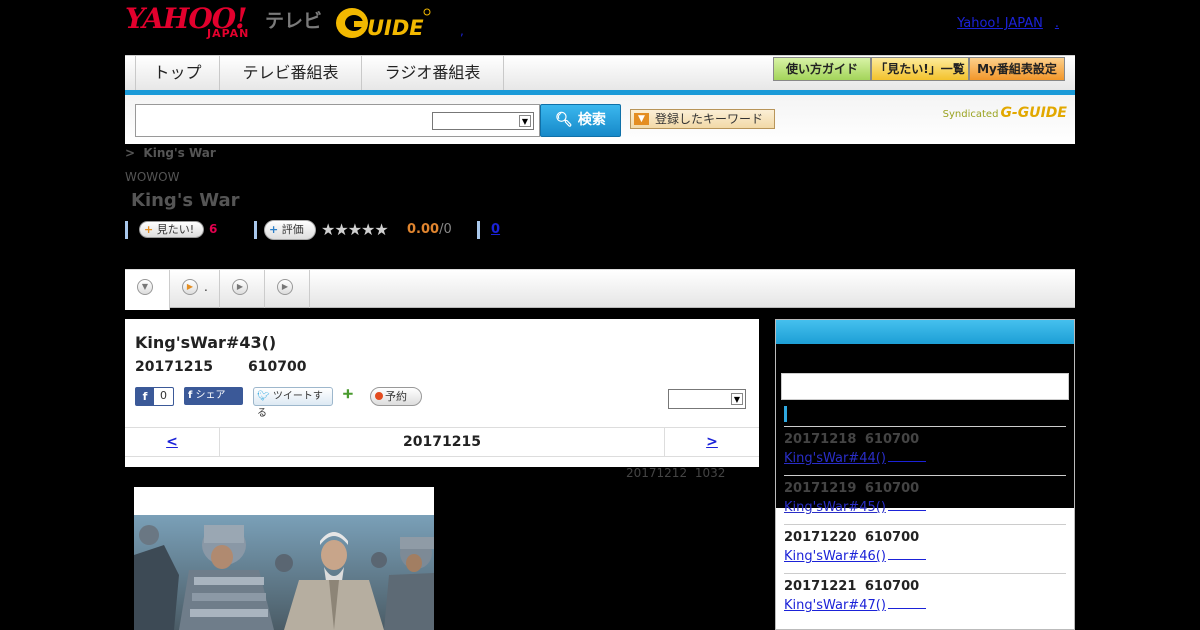 This screenshot has width=1200, height=630. I want to click on facebook-like-button: f 0, so click(154, 396).